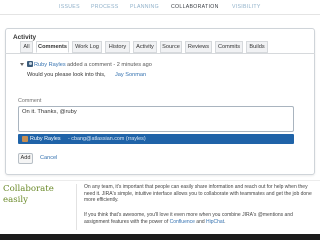 The width and height of the screenshot is (320, 240). Describe the element at coordinates (160, 53) in the screenshot. I see `tab-divider` at that location.